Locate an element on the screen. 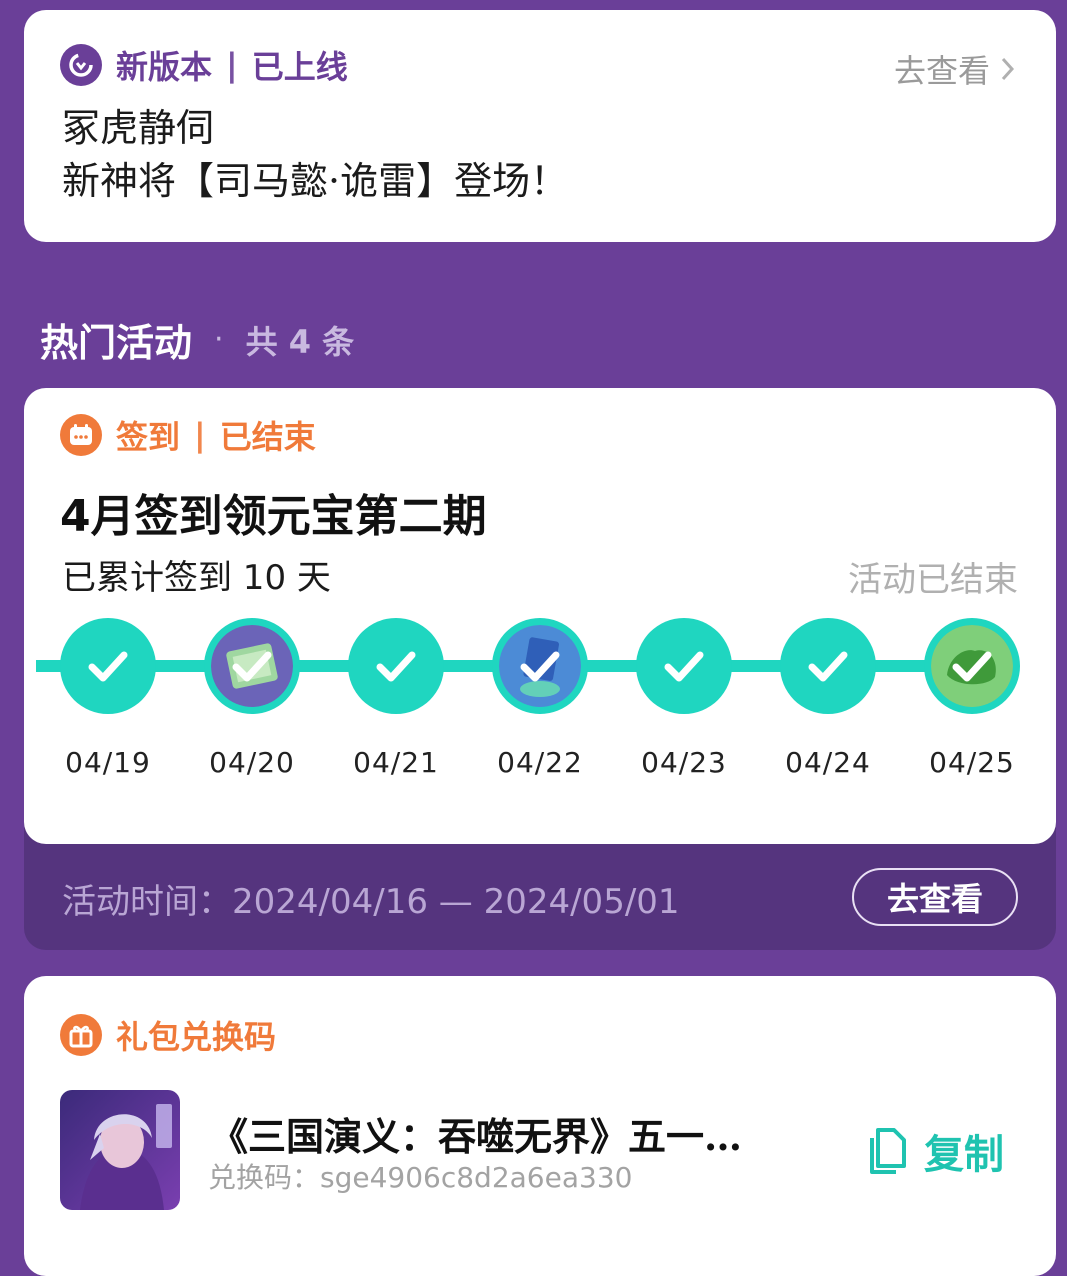  signin-day-date: 04/19 is located at coordinates (108, 762).